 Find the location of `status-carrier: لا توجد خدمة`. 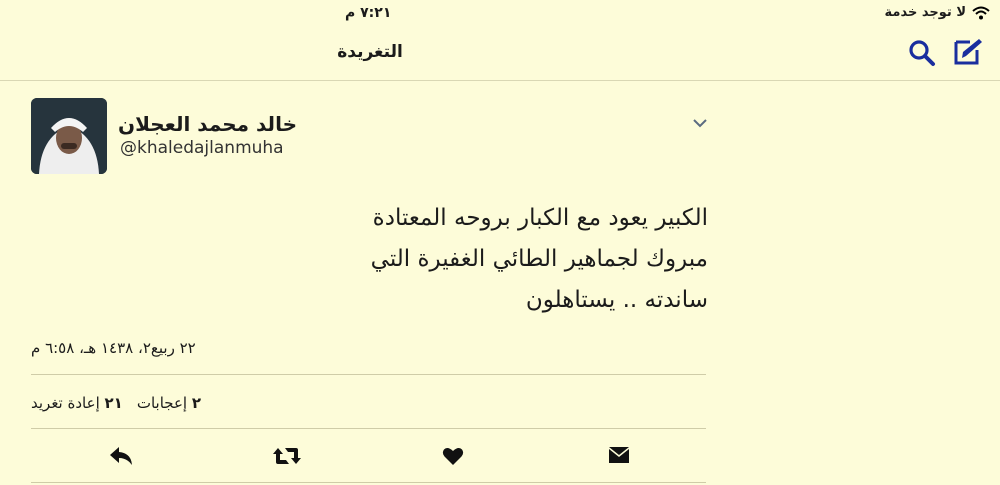

status-carrier: لا توجد خدمة is located at coordinates (937, 12).